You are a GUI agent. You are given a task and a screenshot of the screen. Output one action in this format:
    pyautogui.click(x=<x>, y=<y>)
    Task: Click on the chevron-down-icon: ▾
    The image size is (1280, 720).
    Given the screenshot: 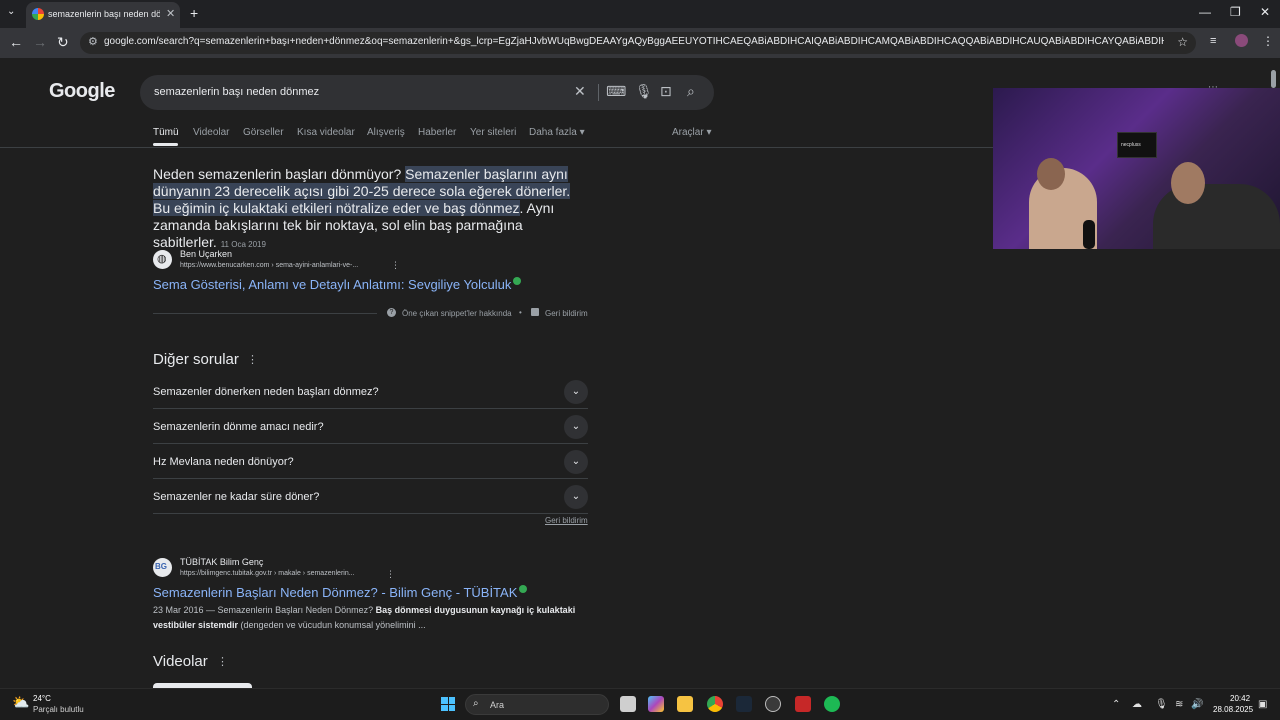 What is the action you would take?
    pyautogui.click(x=709, y=132)
    